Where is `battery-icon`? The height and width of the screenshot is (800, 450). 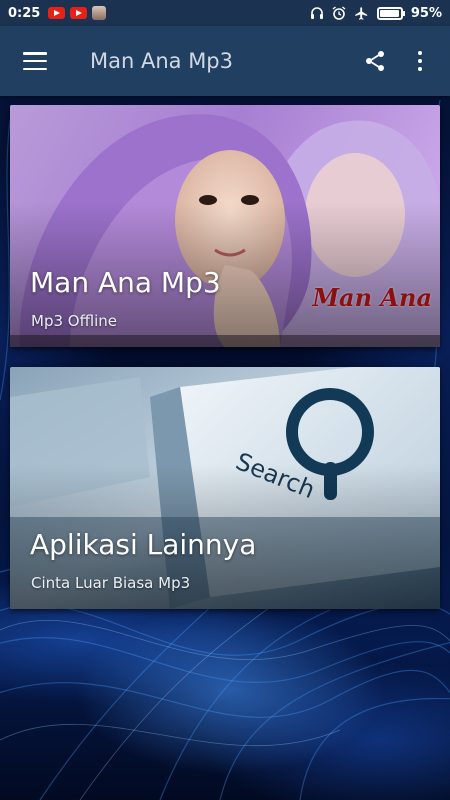
battery-icon is located at coordinates (390, 13).